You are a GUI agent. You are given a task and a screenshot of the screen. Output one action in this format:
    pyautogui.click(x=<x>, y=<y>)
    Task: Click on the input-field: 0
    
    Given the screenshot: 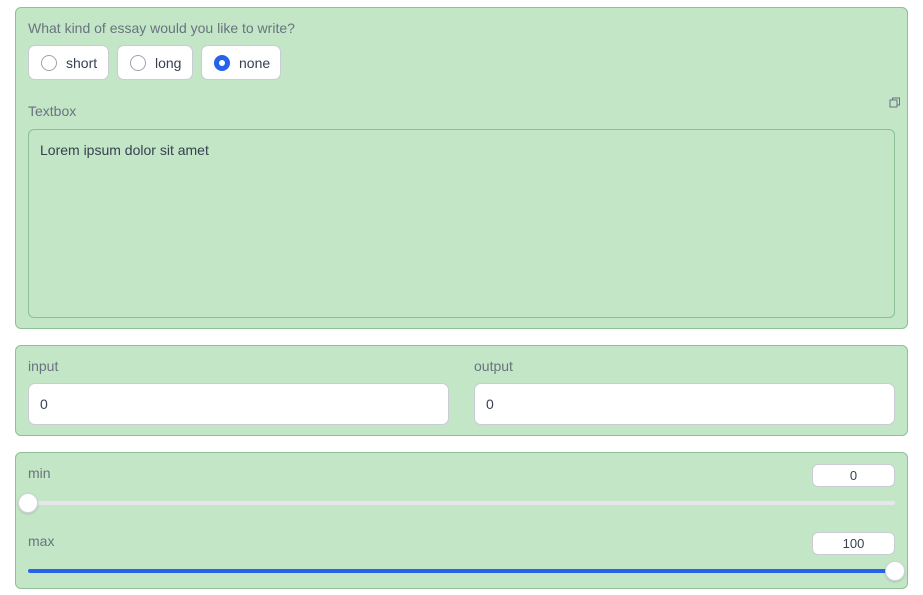 What is the action you would take?
    pyautogui.click(x=238, y=404)
    